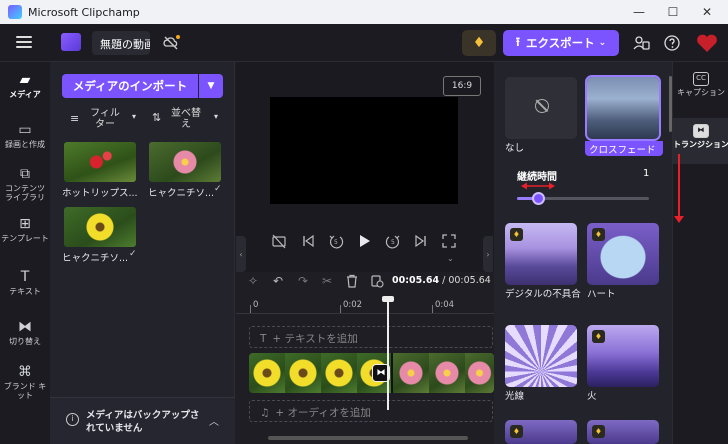 This screenshot has width=728, height=444. What do you see at coordinates (538, 198) in the screenshot?
I see `duration-slider-thumb` at bounding box center [538, 198].